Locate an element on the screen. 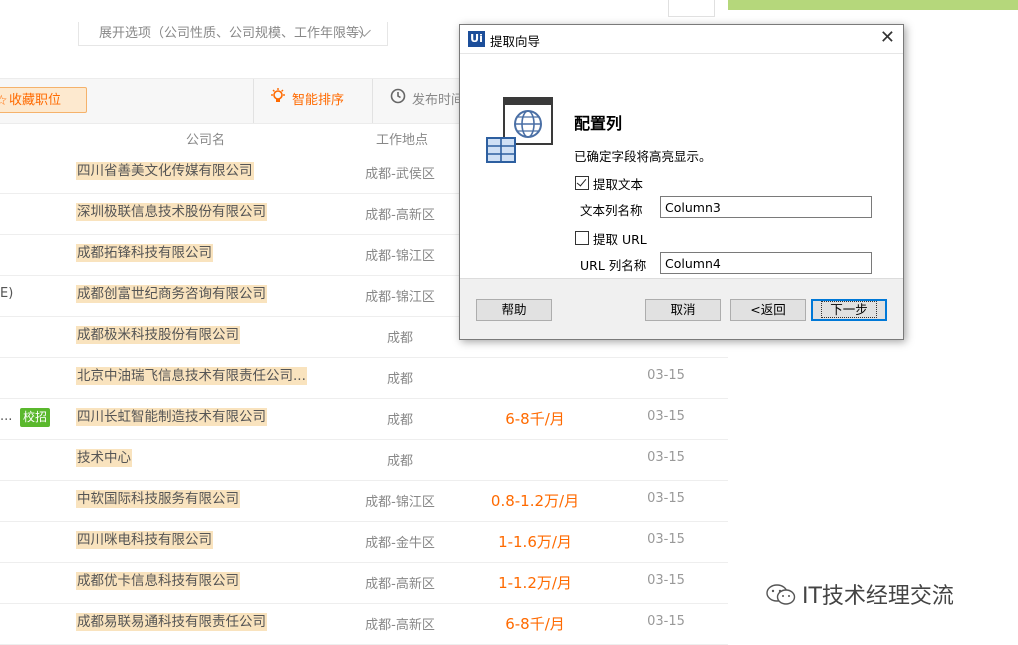 This screenshot has height=645, width=1018. job-salary: 0.8-1.2万/月 is located at coordinates (535, 501).